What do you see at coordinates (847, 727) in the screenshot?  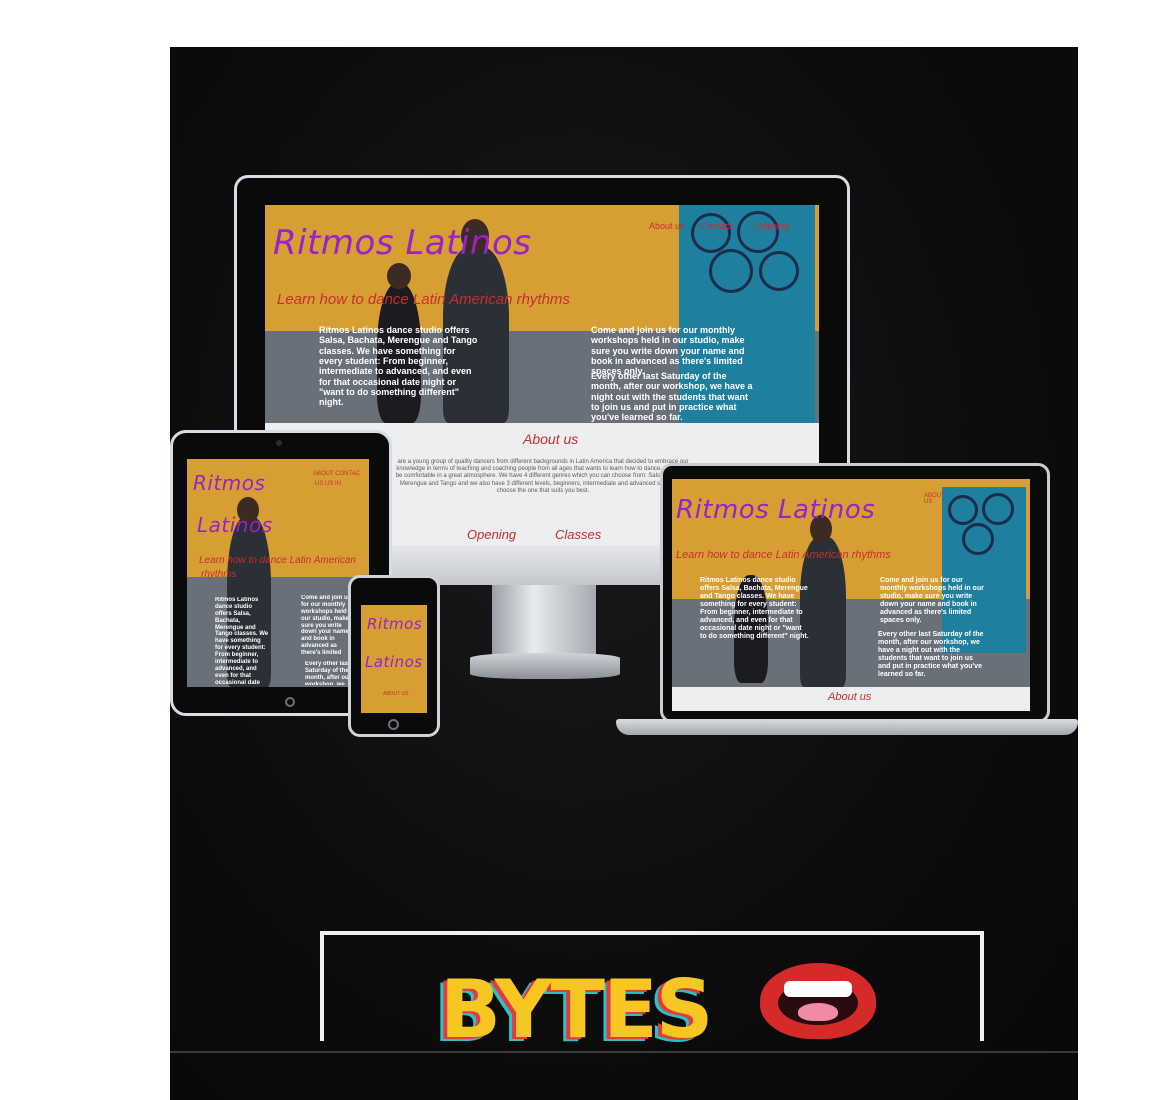 I see `laptop-base` at bounding box center [847, 727].